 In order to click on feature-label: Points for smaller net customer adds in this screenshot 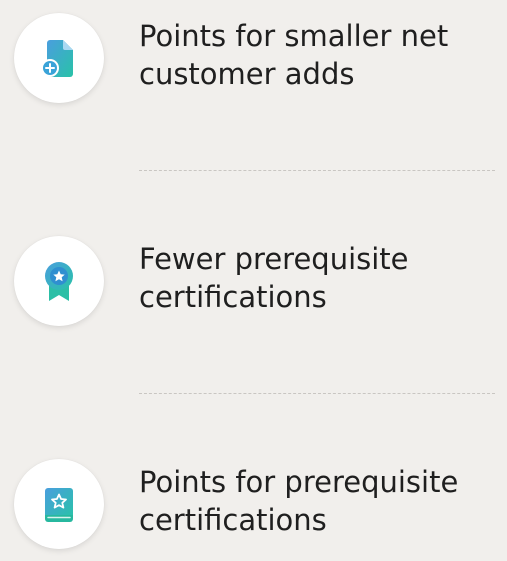, I will do `click(323, 55)`.